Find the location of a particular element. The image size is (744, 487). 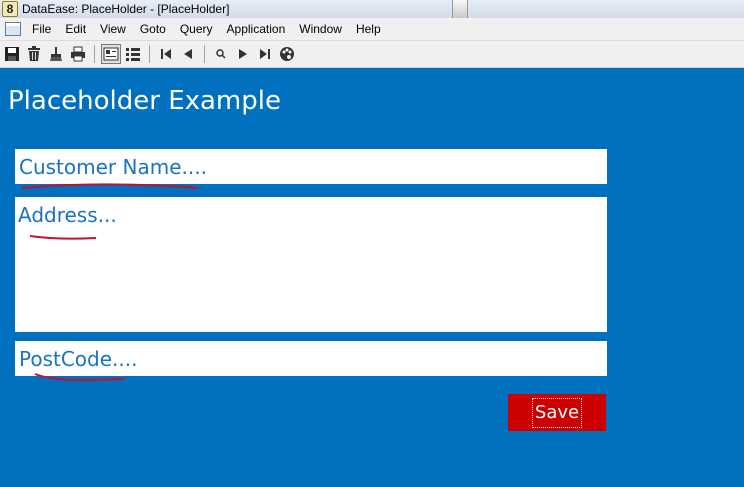

menu-window: Window is located at coordinates (320, 29).